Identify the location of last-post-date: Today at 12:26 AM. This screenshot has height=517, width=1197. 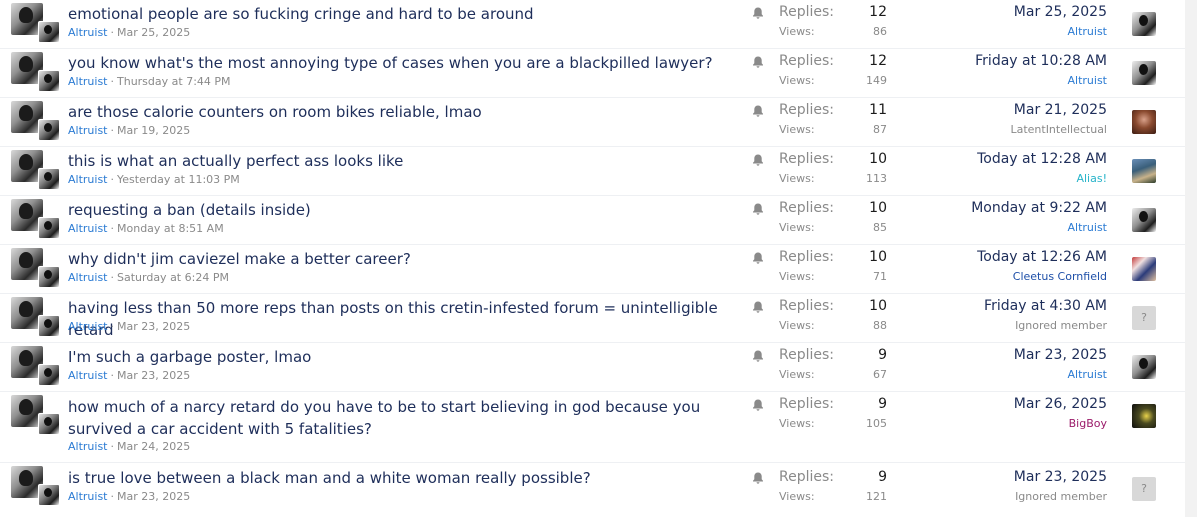
(1042, 257).